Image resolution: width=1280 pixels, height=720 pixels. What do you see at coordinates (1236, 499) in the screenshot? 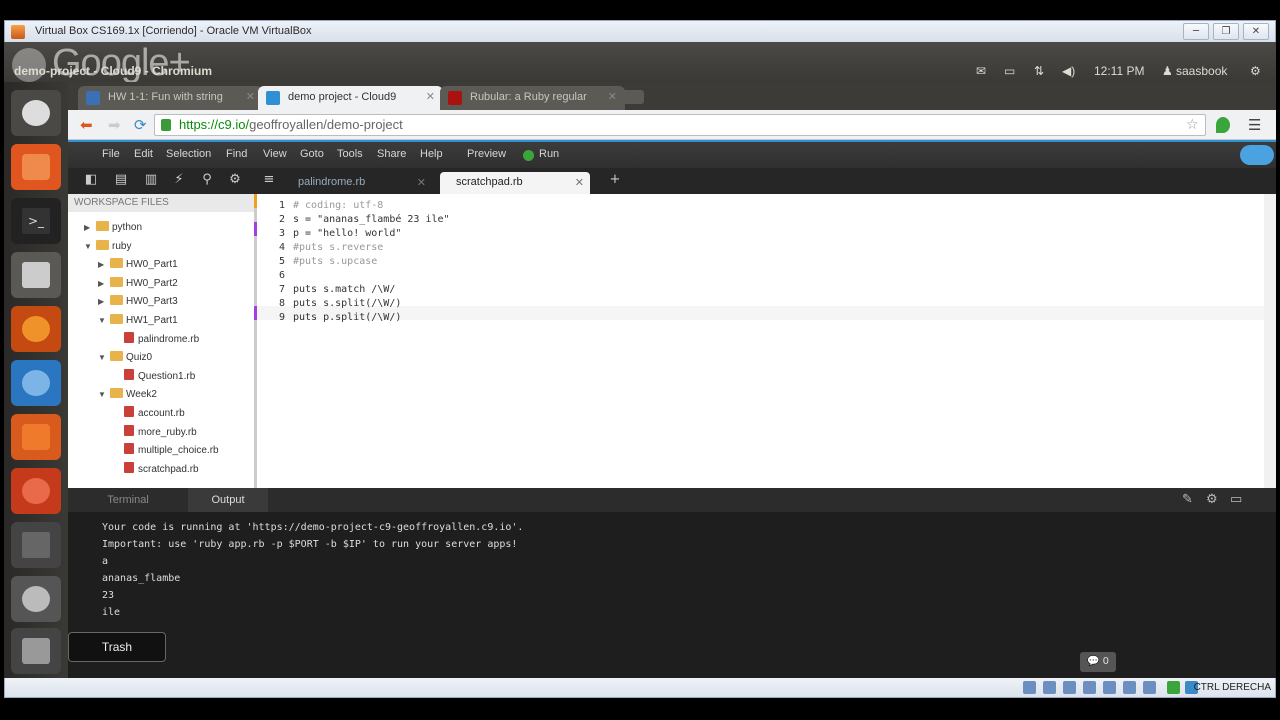
I see `maximize-panel-icon: ▭` at bounding box center [1236, 499].